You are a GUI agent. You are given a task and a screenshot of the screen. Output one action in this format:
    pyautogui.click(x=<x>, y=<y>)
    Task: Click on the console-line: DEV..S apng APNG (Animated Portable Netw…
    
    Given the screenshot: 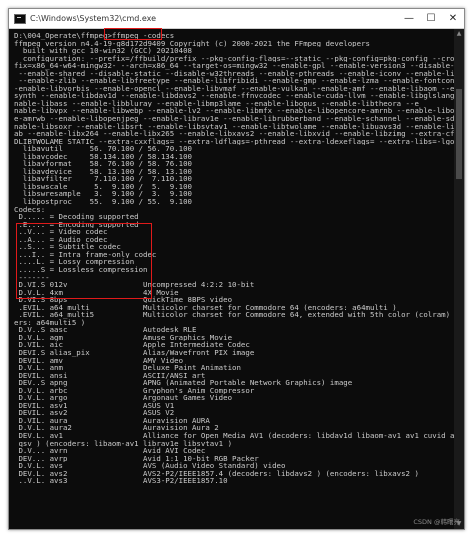 What is the action you would take?
    pyautogui.click(x=183, y=383)
    